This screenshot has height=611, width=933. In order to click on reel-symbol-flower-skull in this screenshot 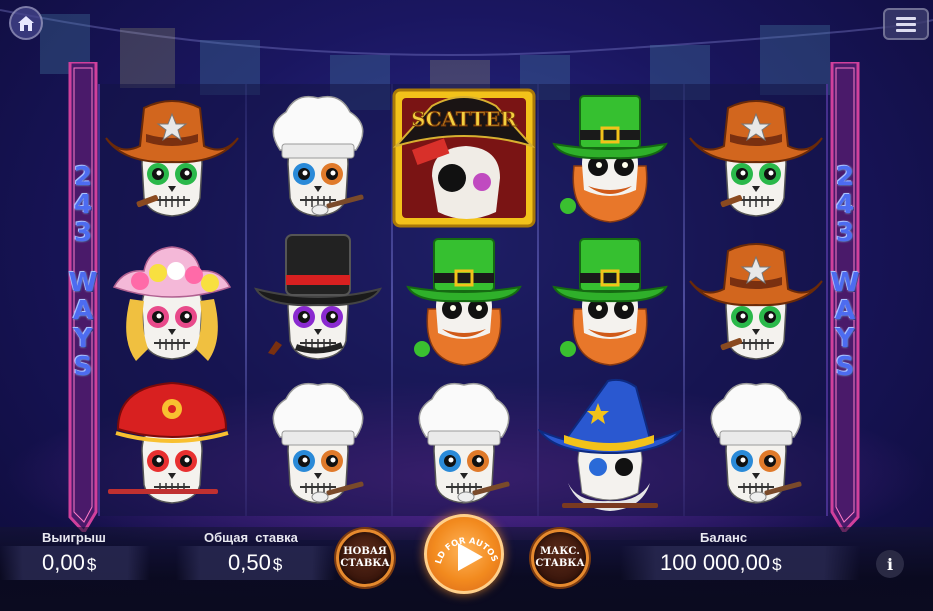, I will do `click(172, 301)`.